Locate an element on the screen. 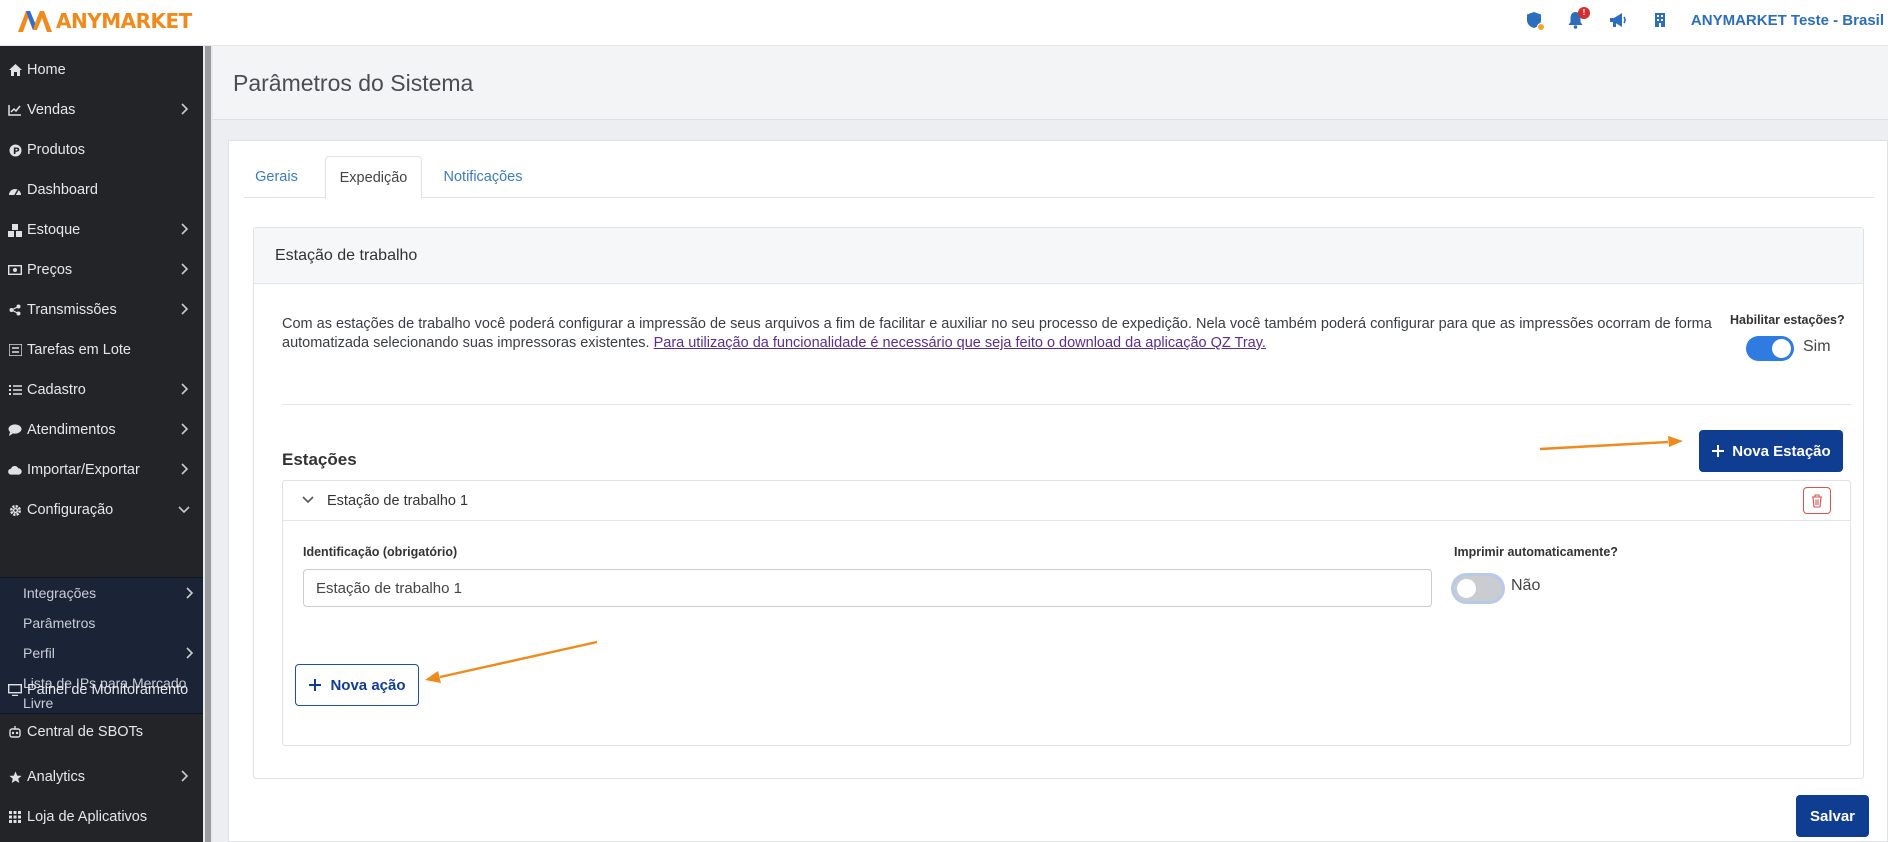 The height and width of the screenshot is (842, 1888). sidebar-item-configuracao: Configuração is located at coordinates (101, 510).